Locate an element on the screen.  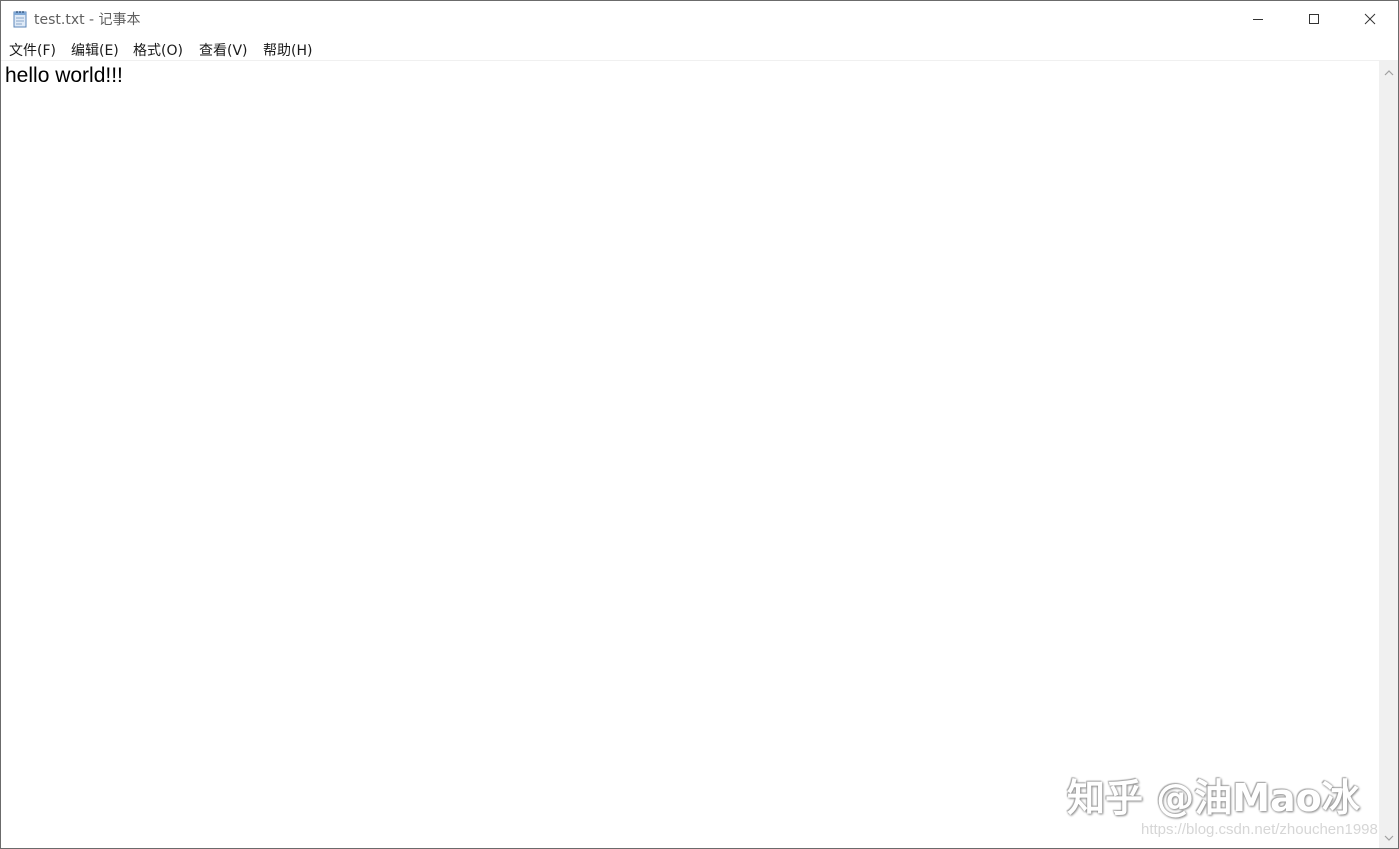
close-icon is located at coordinates (1370, 19).